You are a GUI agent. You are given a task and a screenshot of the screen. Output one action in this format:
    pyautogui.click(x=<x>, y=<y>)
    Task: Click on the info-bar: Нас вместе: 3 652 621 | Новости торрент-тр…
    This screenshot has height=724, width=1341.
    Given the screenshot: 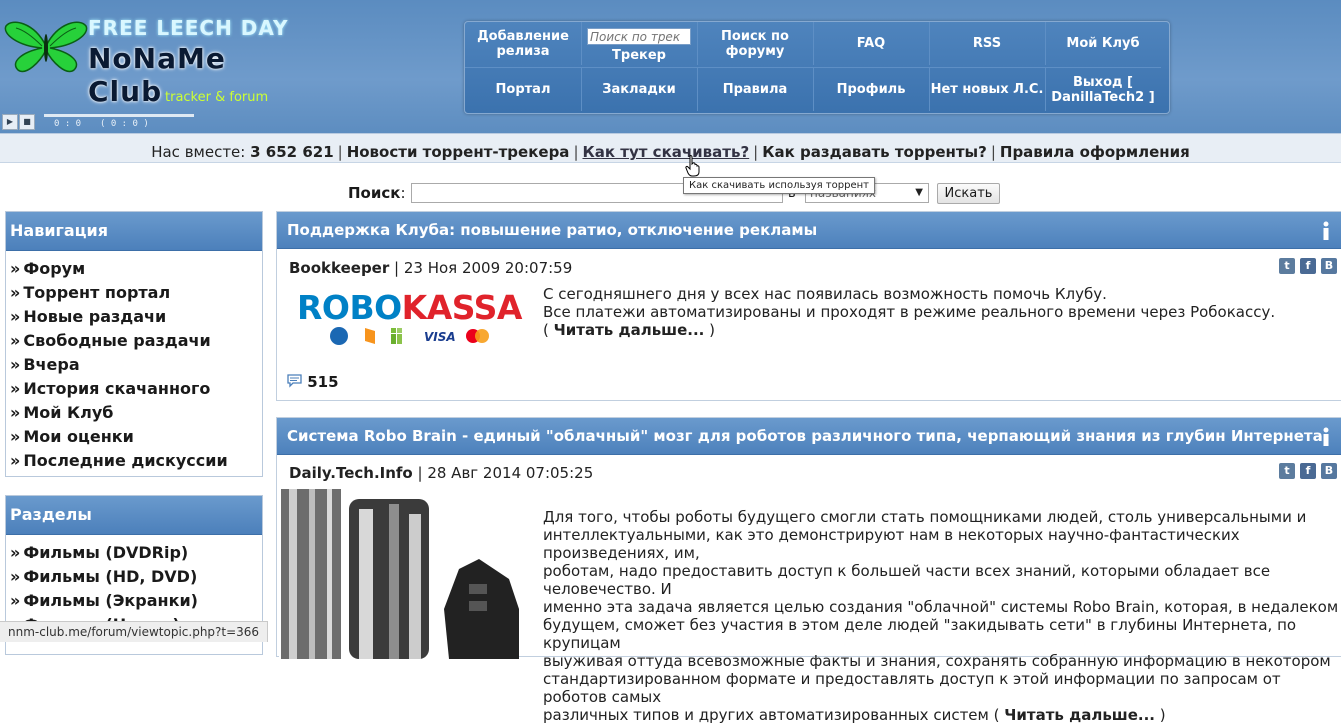 What is the action you would take?
    pyautogui.click(x=670, y=148)
    